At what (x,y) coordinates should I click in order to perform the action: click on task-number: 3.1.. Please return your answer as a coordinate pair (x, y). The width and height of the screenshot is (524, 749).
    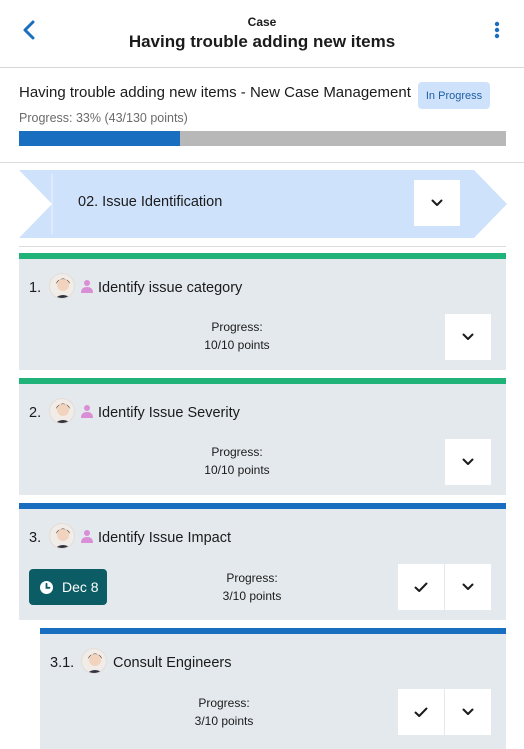
    Looking at the image, I should click on (62, 663).